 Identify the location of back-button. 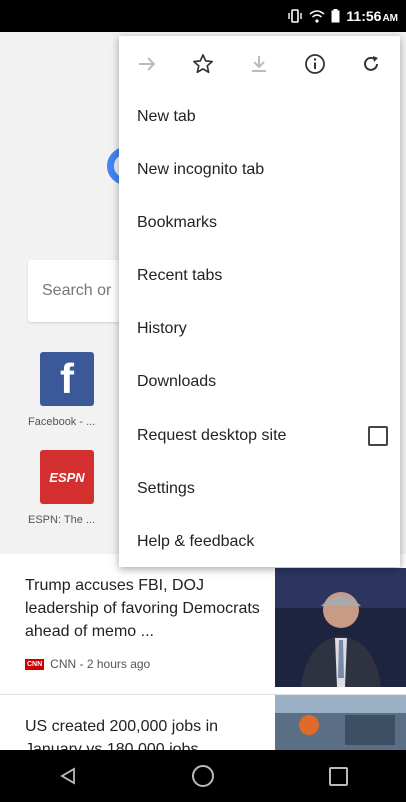
(68, 776).